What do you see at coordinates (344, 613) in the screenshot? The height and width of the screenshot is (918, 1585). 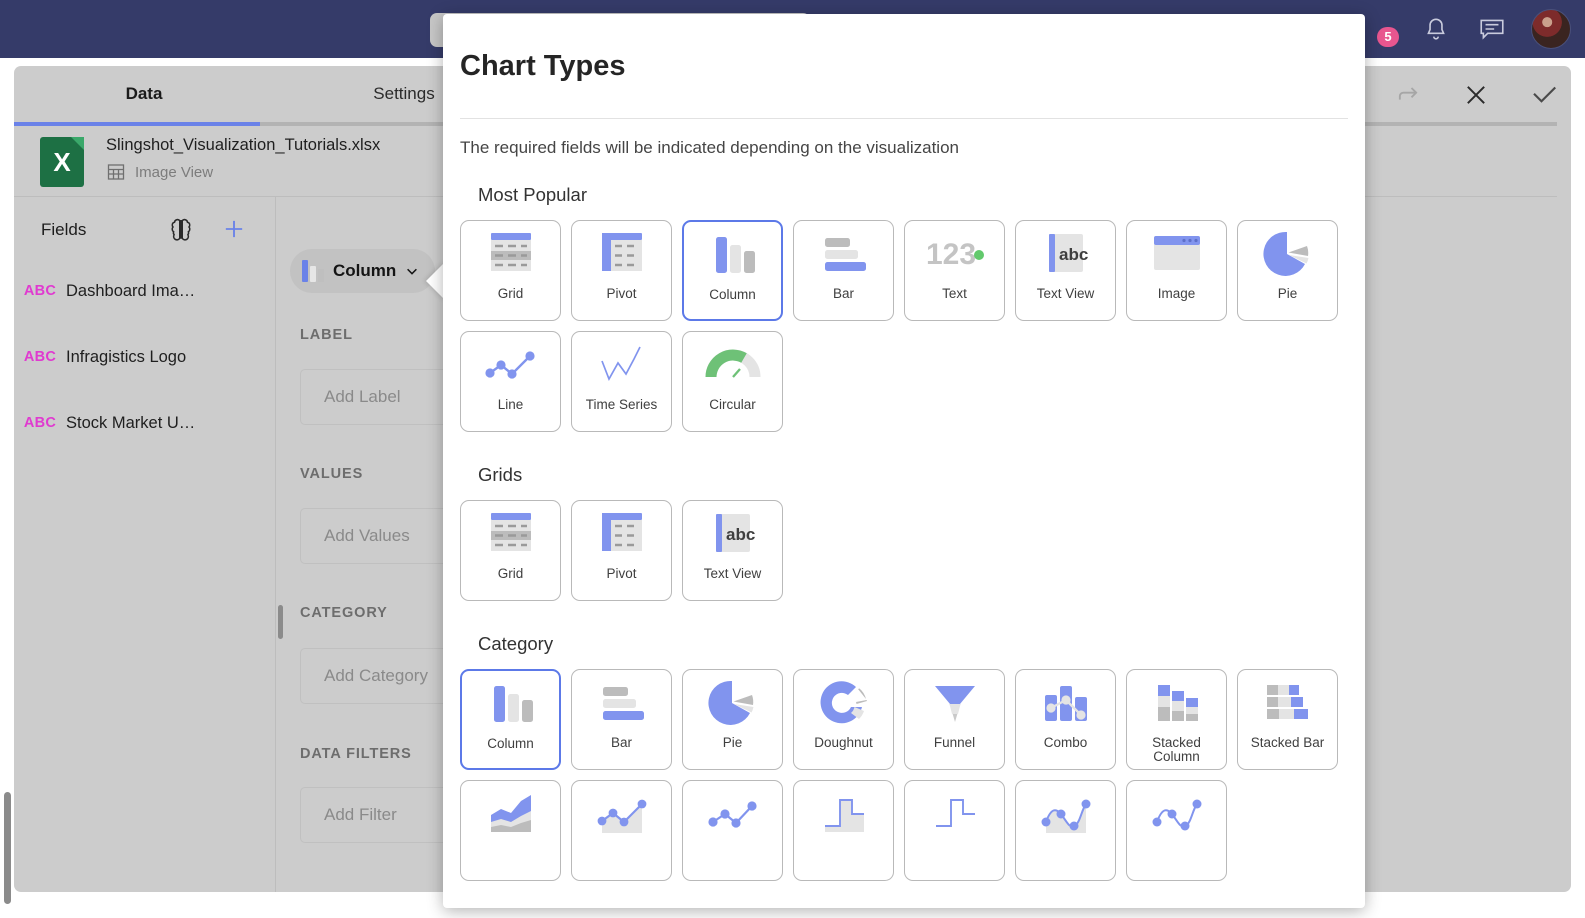 I see `category-section-title: CATEGORY` at bounding box center [344, 613].